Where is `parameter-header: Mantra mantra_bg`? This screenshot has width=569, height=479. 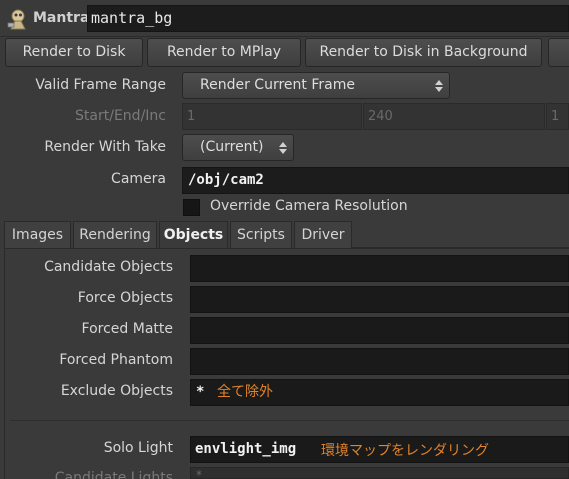
parameter-header: Mantra mantra_bg is located at coordinates (284, 18).